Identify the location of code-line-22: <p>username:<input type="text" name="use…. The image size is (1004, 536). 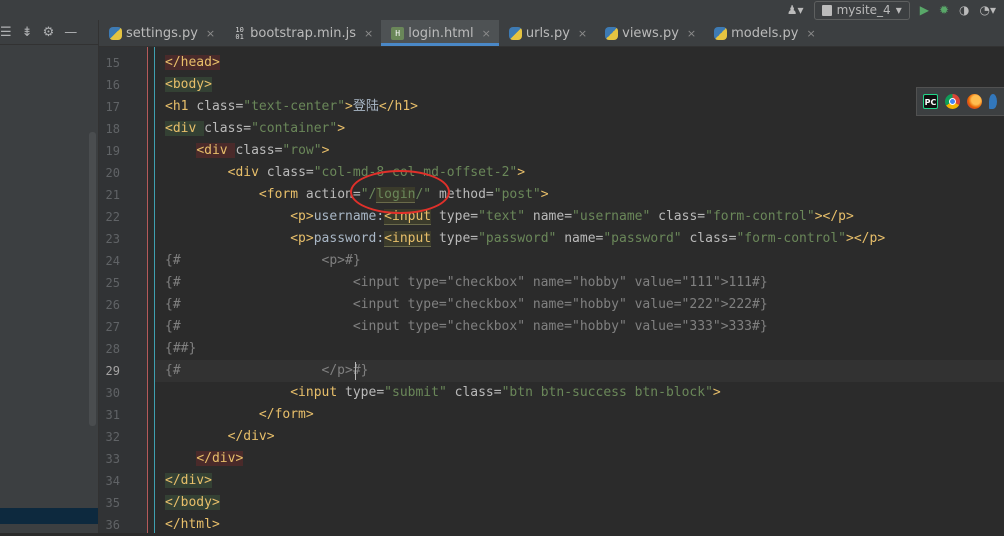
(509, 217).